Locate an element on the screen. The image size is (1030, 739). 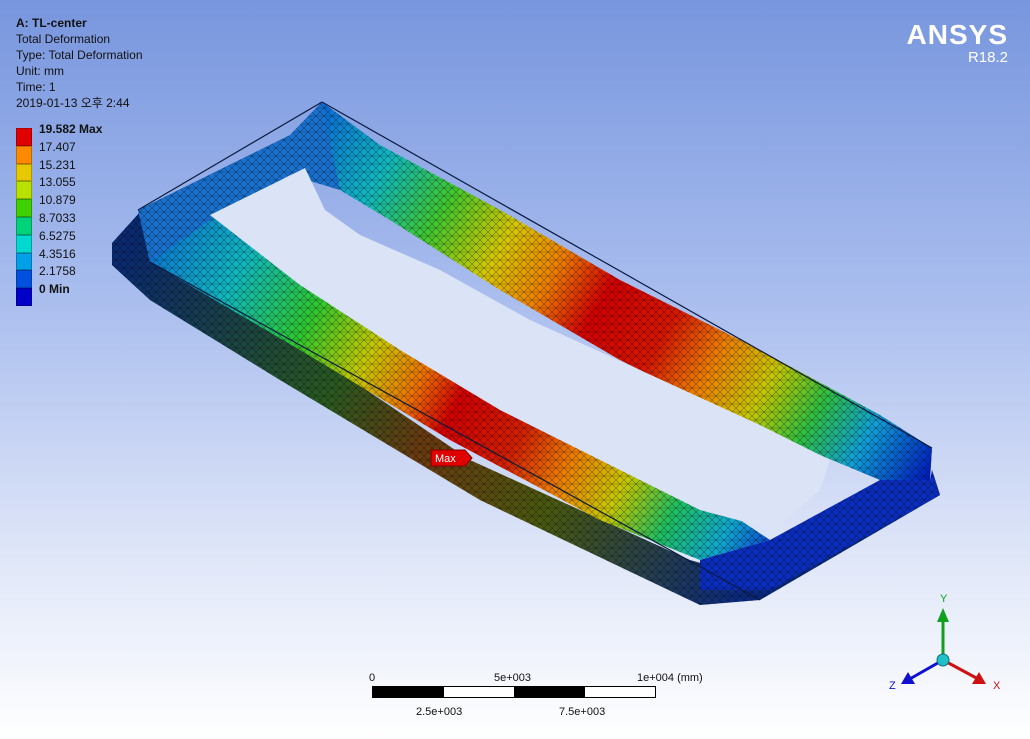
max-probe-marker: Max is located at coordinates (451, 458).